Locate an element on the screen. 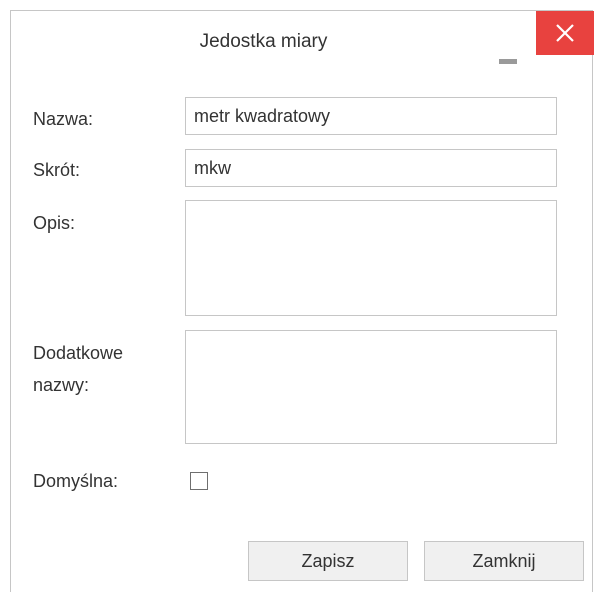 The width and height of the screenshot is (605, 592). close-icon is located at coordinates (565, 33).